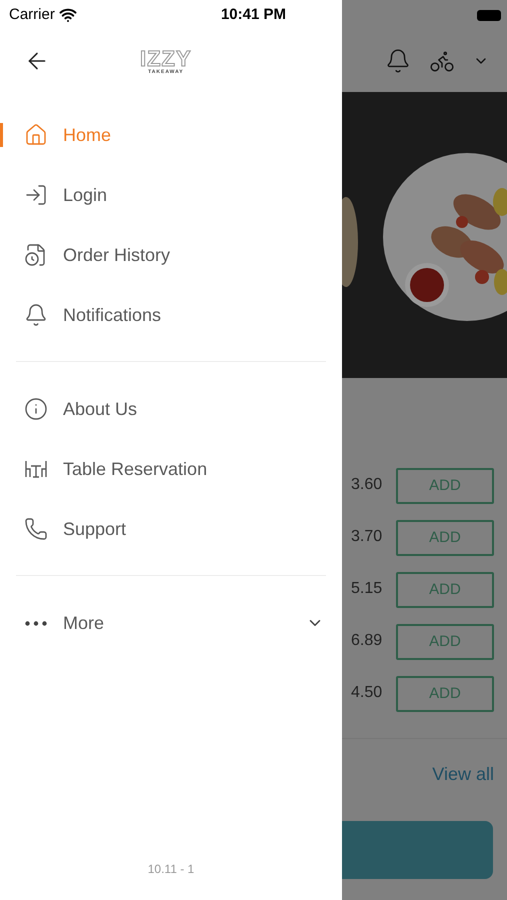 The image size is (507, 900). I want to click on menu-item: Order History, so click(171, 255).